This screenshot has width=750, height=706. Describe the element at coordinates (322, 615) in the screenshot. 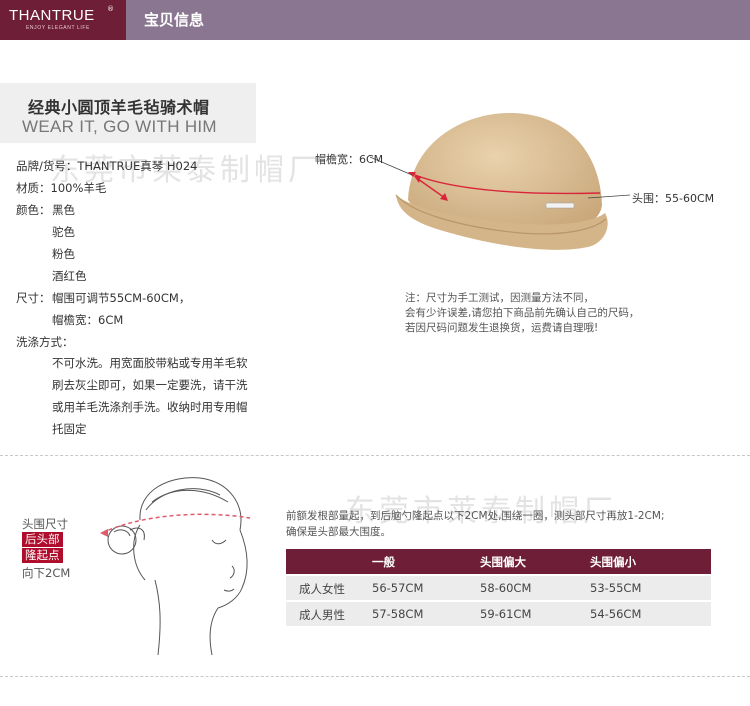

I see `size-table-cell: 成人男性` at that location.